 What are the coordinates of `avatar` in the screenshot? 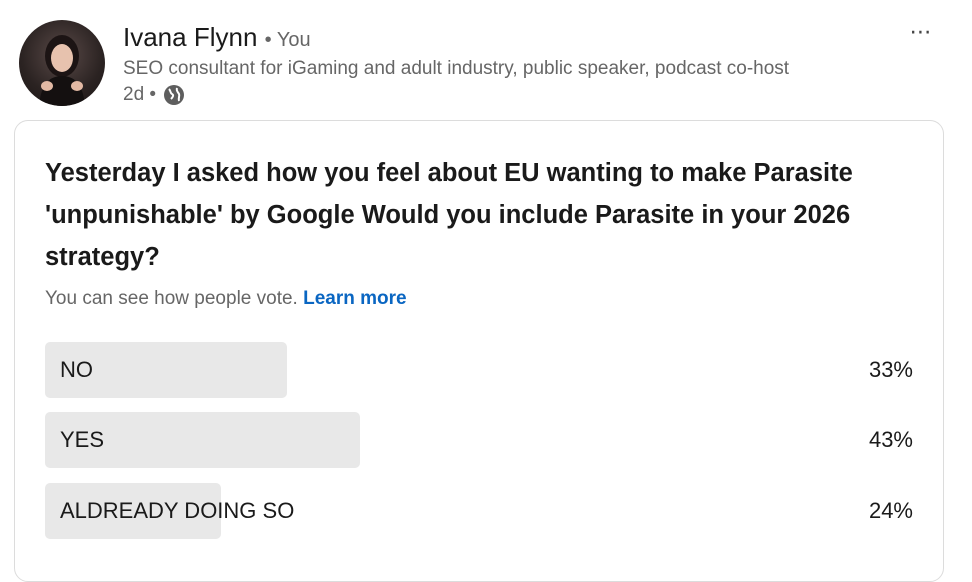 It's located at (62, 63).